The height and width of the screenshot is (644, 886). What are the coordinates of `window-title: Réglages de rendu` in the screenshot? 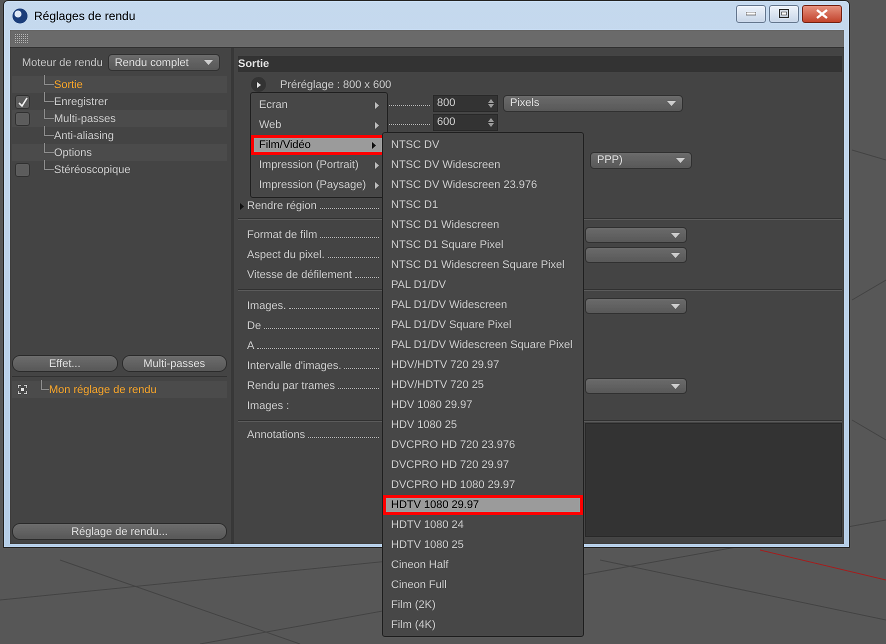 It's located at (85, 15).